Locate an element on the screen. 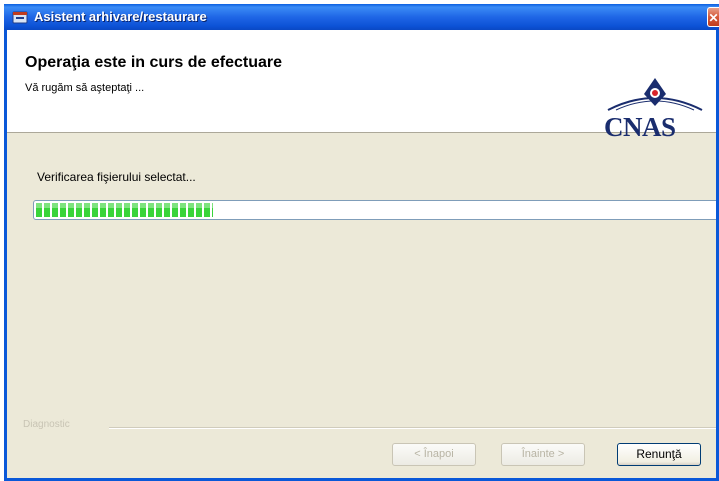 The width and height of the screenshot is (719, 481). title-bar: Asistent arhivare/restaurare ✕ is located at coordinates (361, 17).